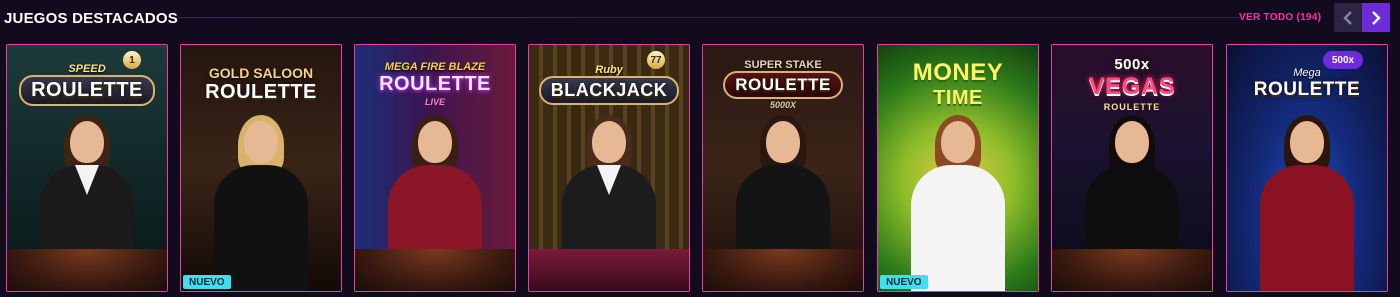 The width and height of the screenshot is (1400, 297). I want to click on logo-prefix: Mega, so click(1307, 73).